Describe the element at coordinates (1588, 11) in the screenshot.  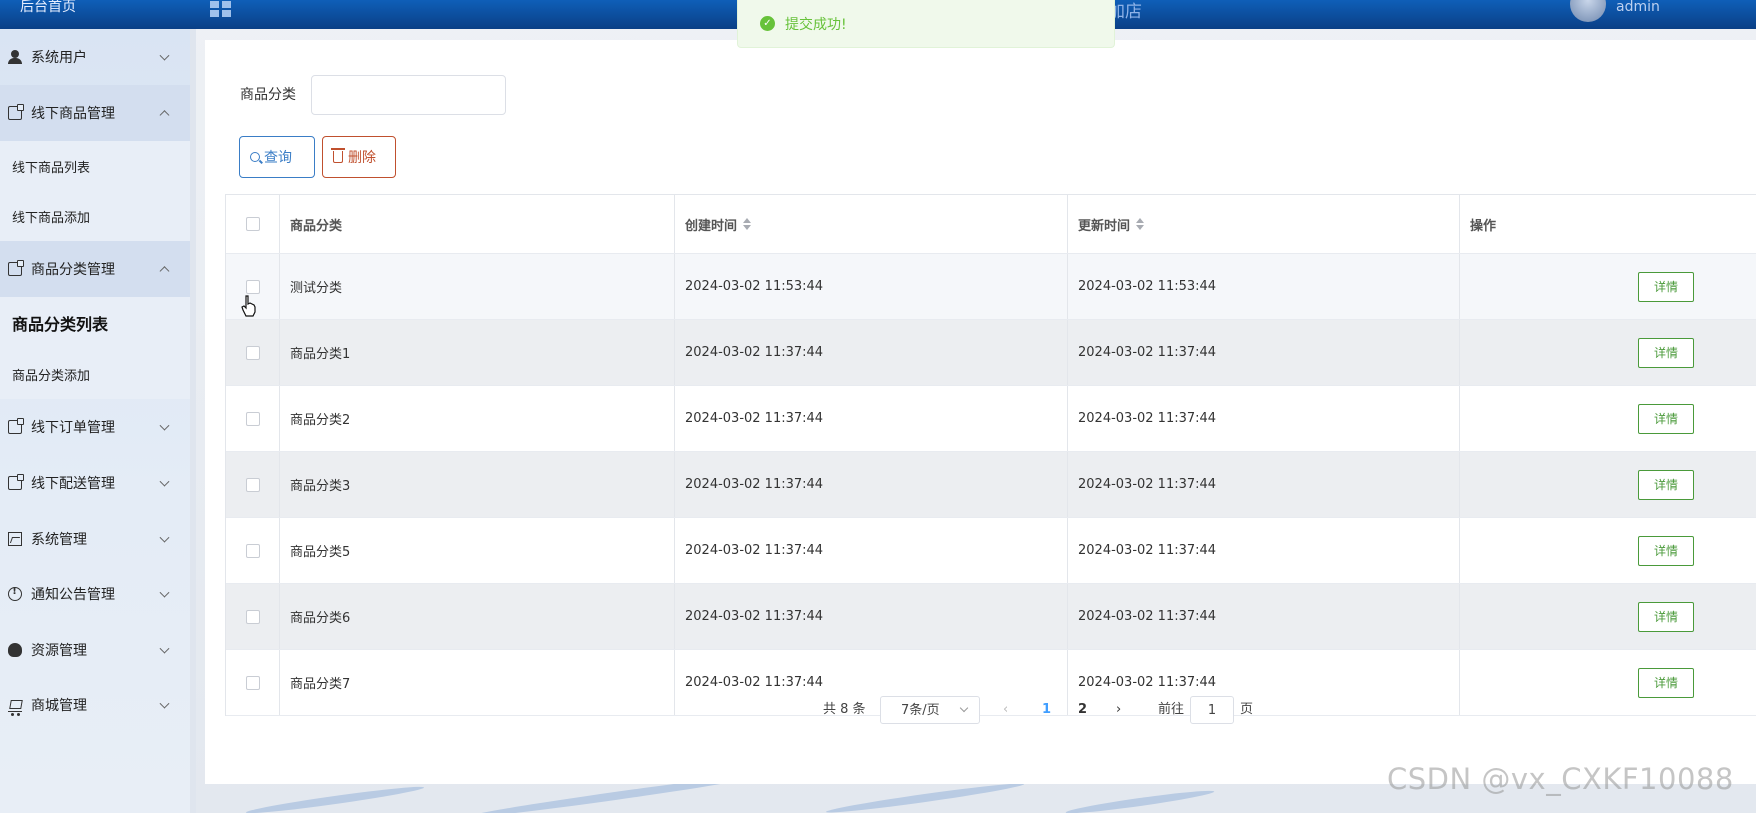
I see `avatar` at that location.